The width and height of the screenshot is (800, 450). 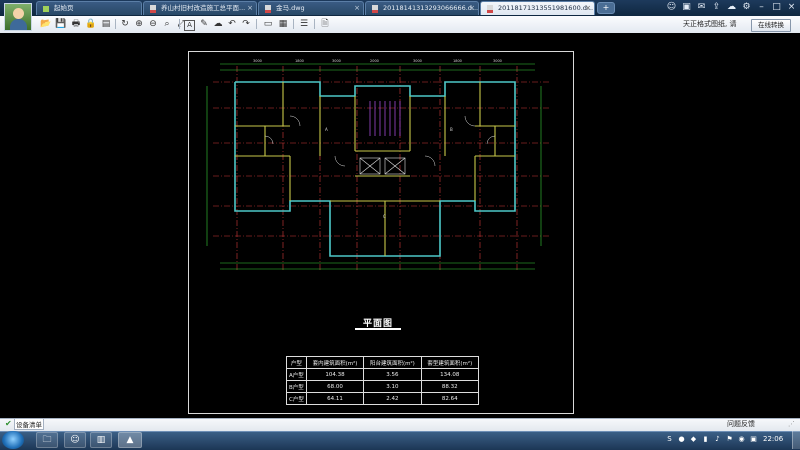 I want to click on tray-app-icon: ◉, so click(x=741, y=439).